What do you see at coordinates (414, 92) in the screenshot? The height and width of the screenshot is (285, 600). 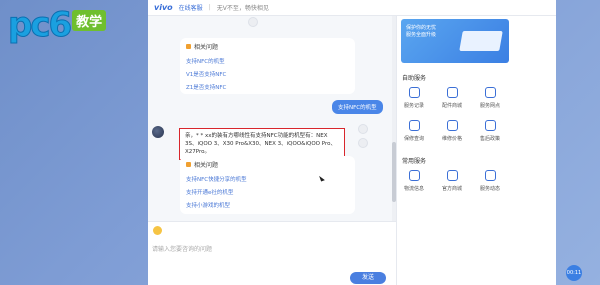 I see `record-icon` at bounding box center [414, 92].